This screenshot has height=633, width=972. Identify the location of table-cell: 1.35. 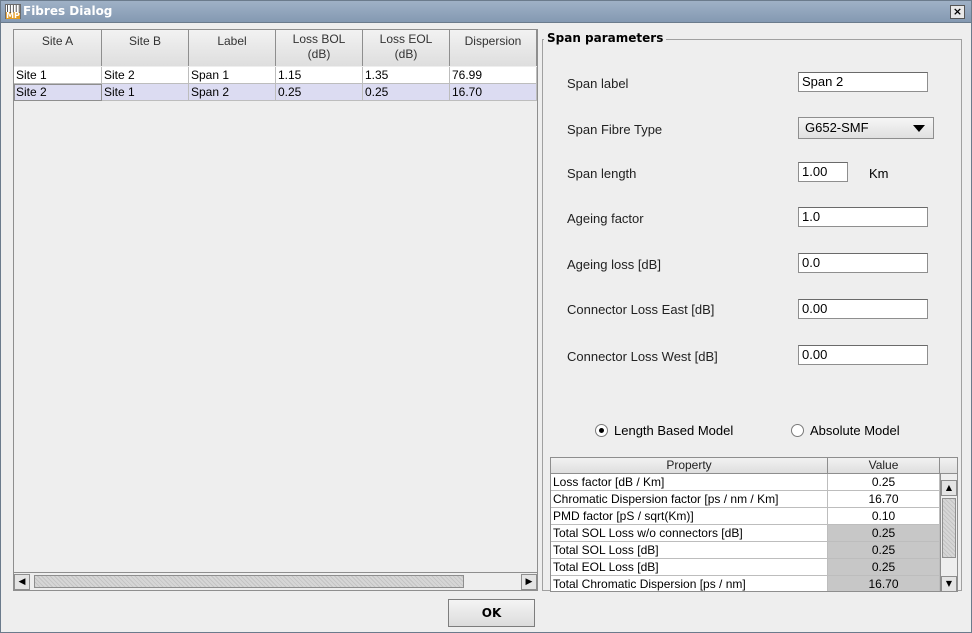
(406, 75).